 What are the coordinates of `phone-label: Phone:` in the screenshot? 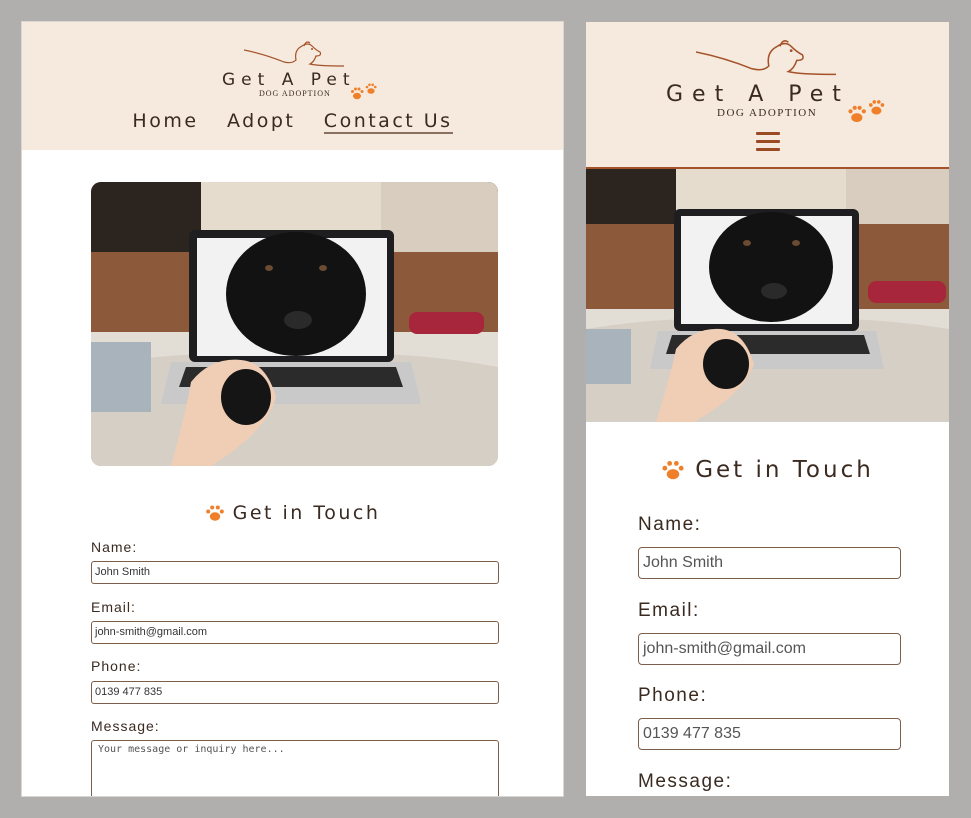 It's located at (116, 666).